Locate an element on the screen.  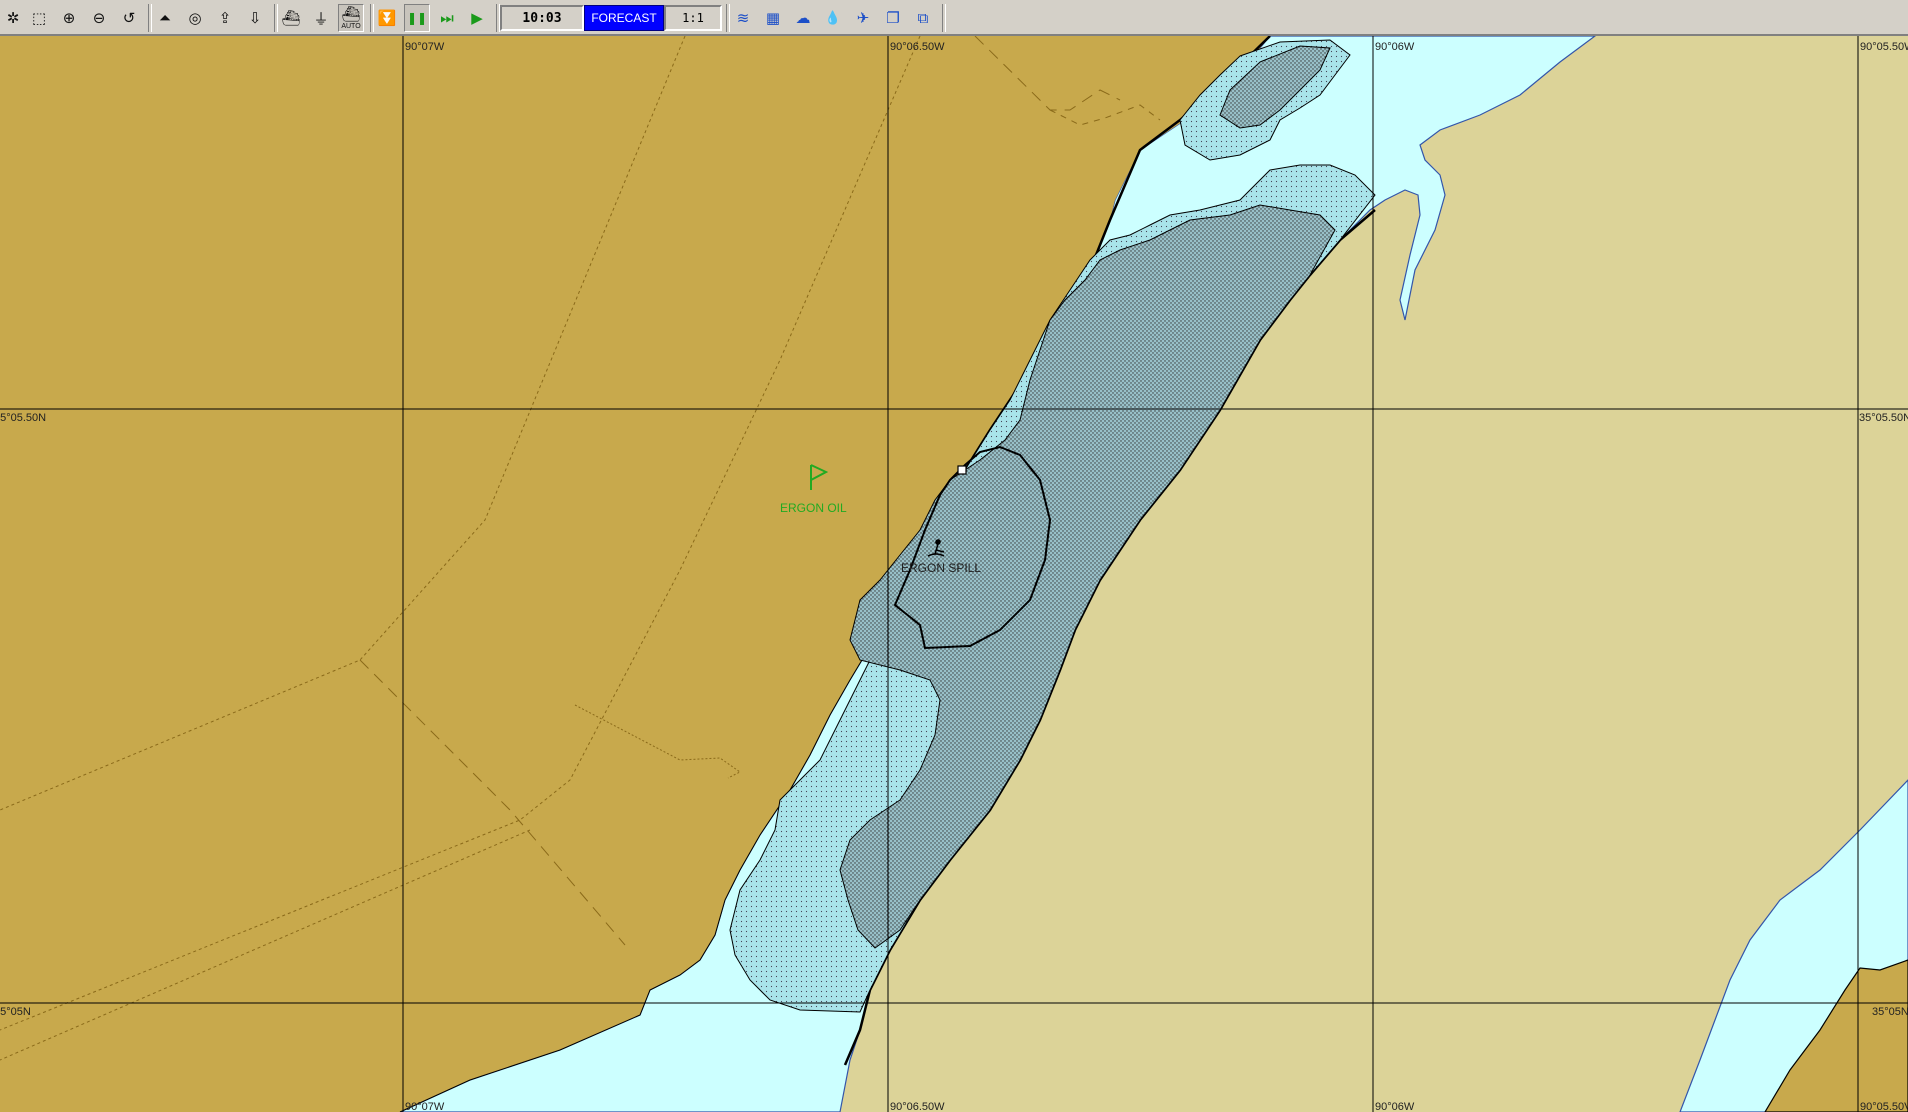
wind-button: ☁ is located at coordinates (803, 18).